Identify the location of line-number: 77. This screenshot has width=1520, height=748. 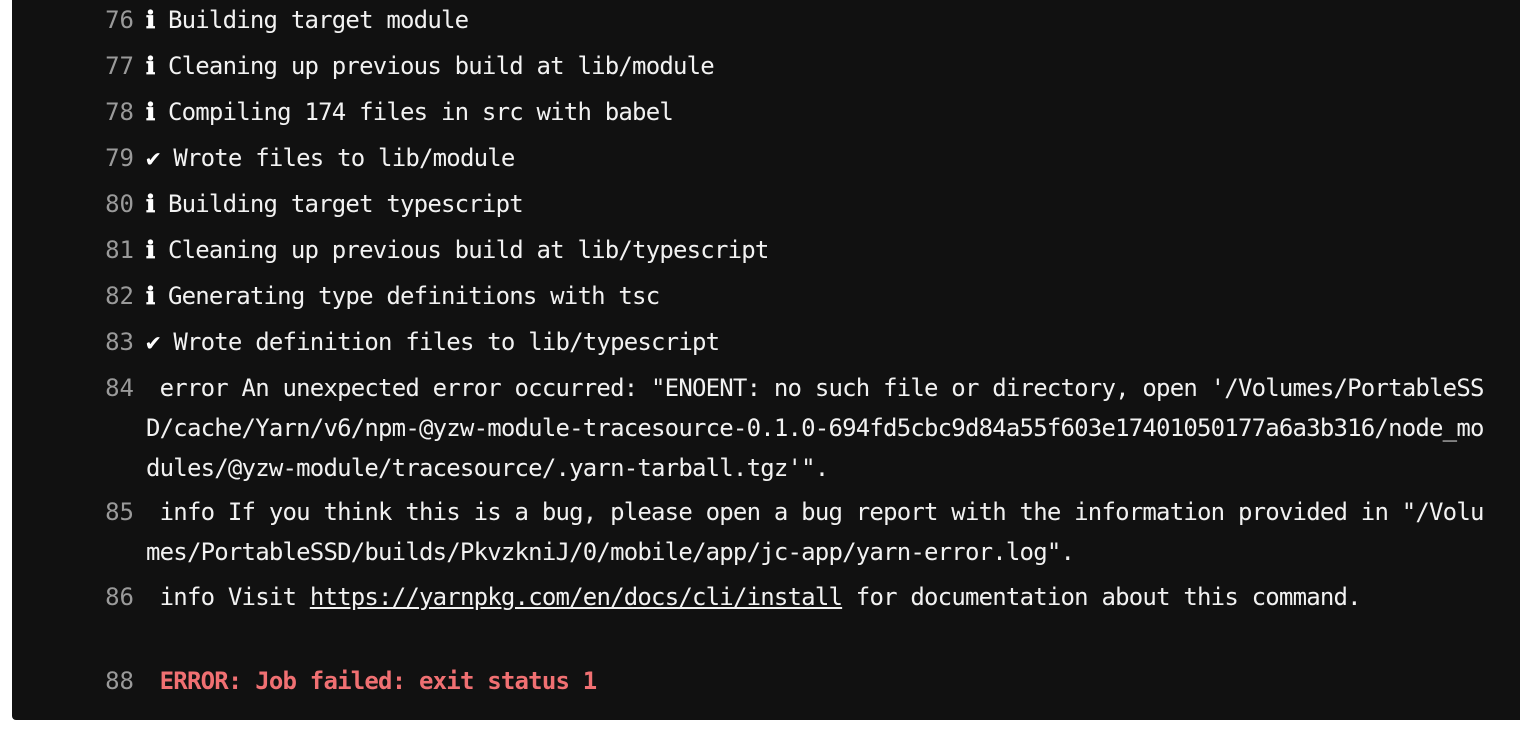
(73, 66).